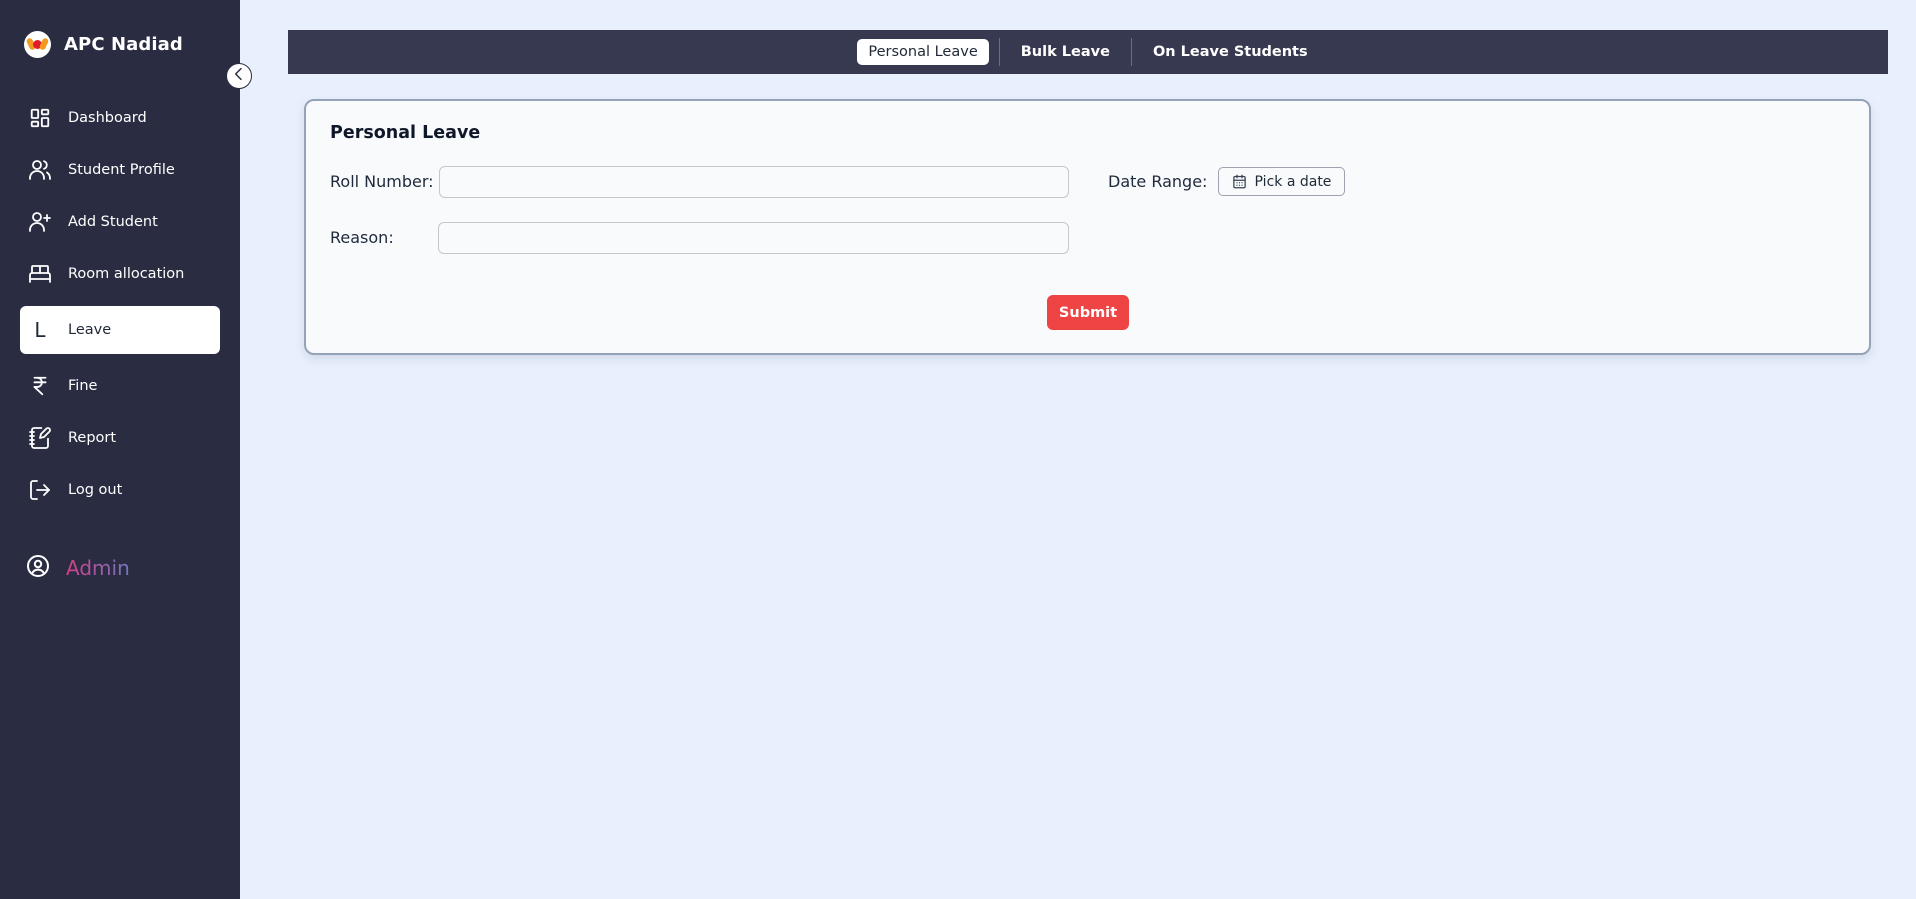  Describe the element at coordinates (95, 490) in the screenshot. I see `sidebar-item-label: Log out` at that location.